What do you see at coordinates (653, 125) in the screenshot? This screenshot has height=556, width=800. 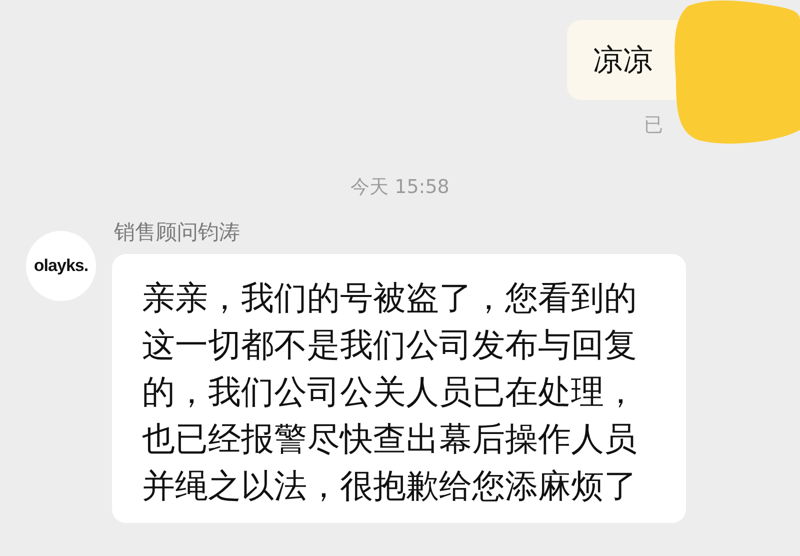 I see `read-status: 已` at bounding box center [653, 125].